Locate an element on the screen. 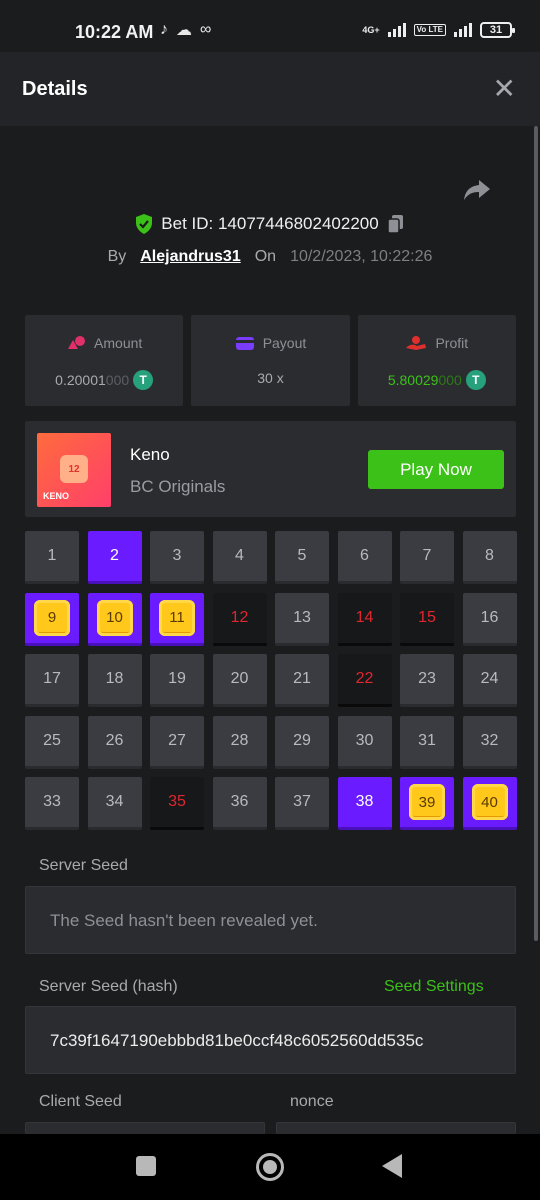 The width and height of the screenshot is (540, 1200). gem-icon: 9 is located at coordinates (52, 617).